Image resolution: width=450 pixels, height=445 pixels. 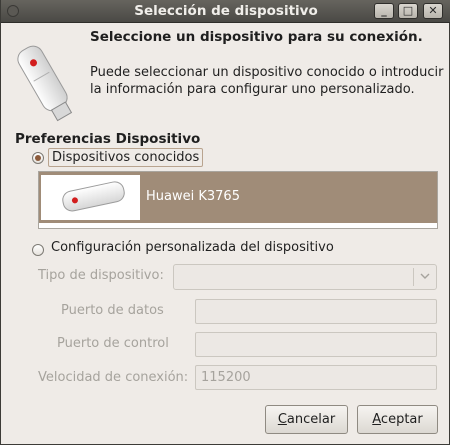 I want to click on device-list: Huawei K3765, so click(x=238, y=200).